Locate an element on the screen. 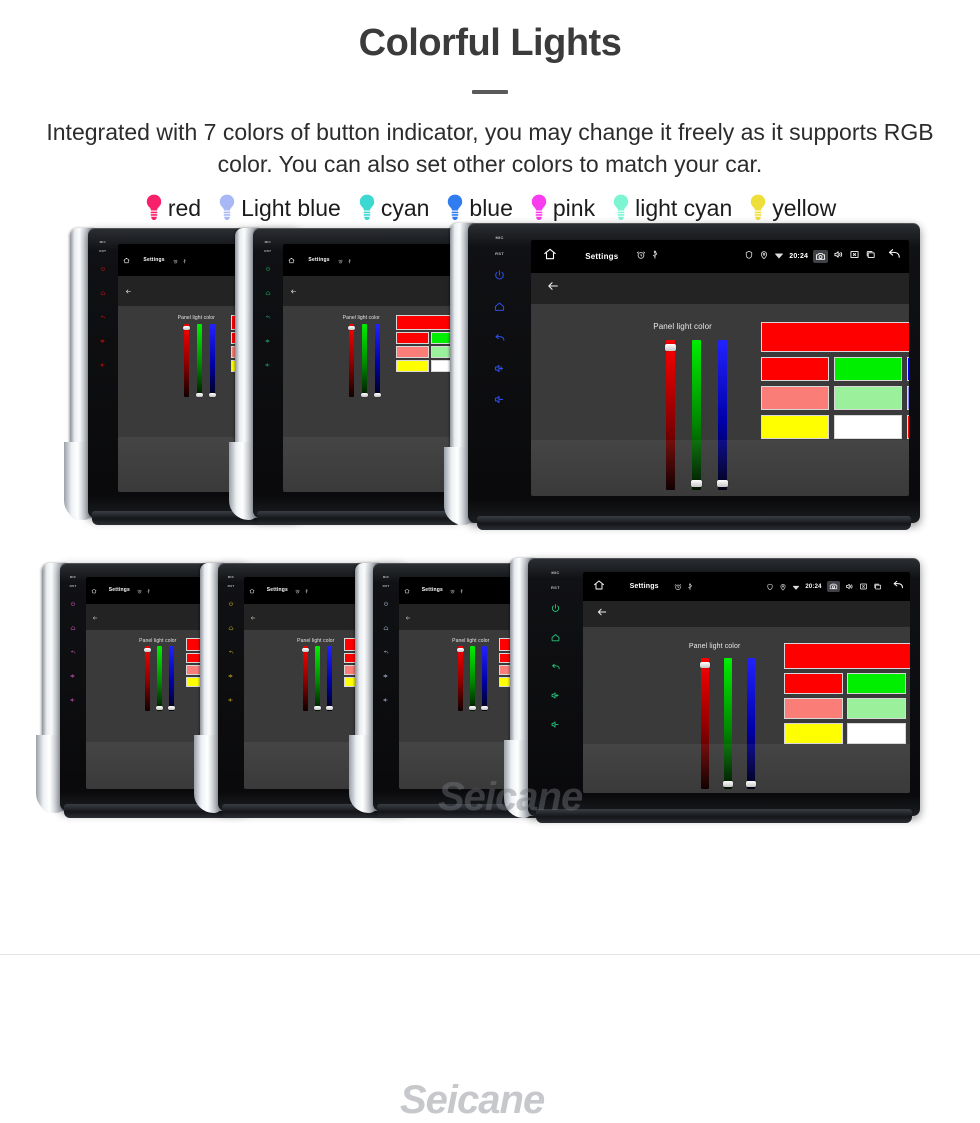 This screenshot has height=1123, width=980. close-box-icon is located at coordinates (863, 587).